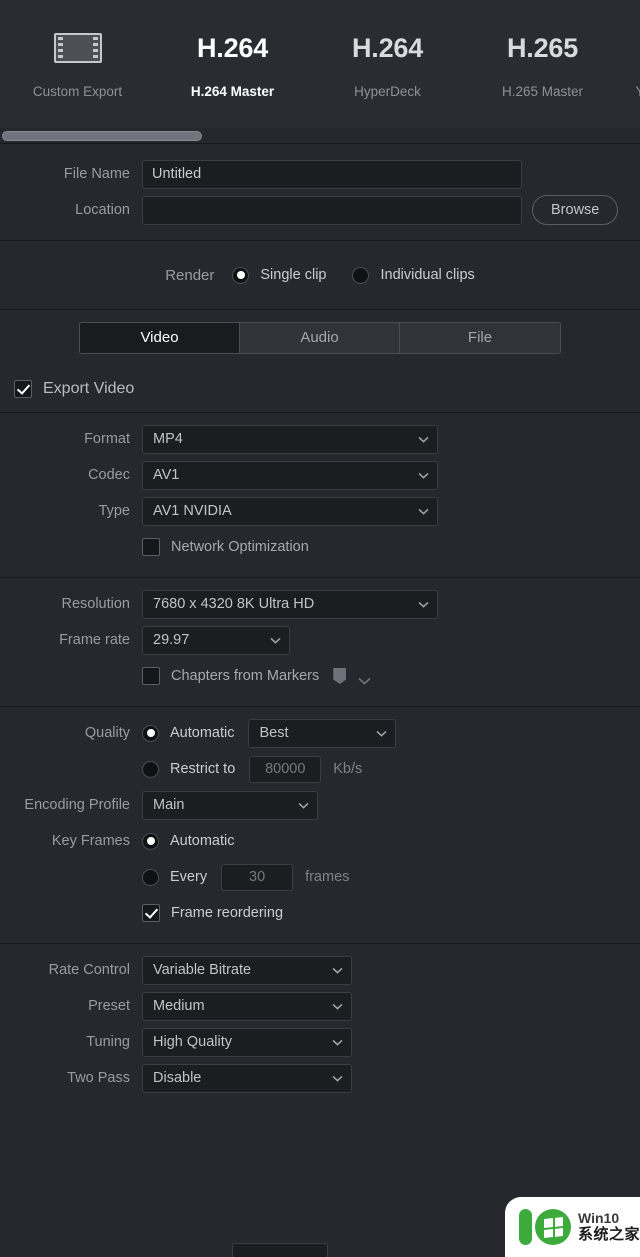 This screenshot has width=640, height=1257. What do you see at coordinates (102, 210) in the screenshot?
I see `location-label: Location` at bounding box center [102, 210].